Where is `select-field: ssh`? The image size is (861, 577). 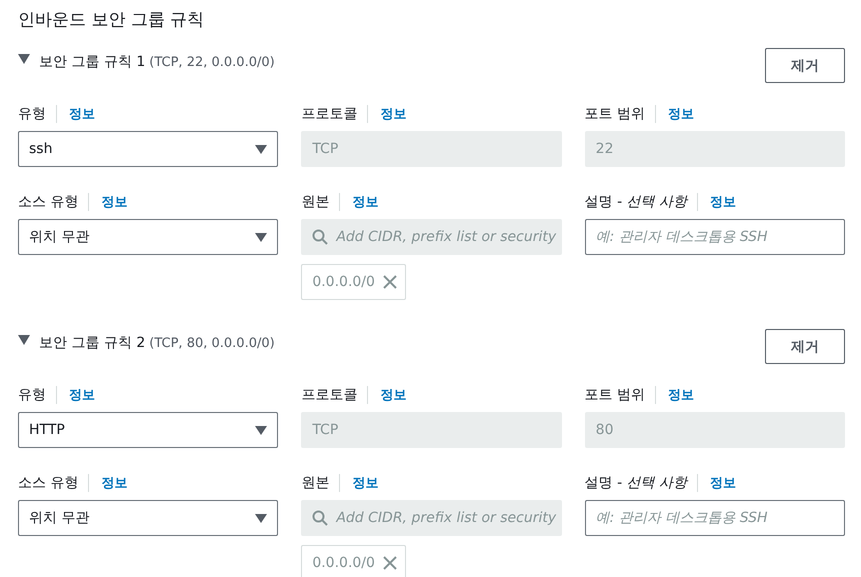
select-field: ssh is located at coordinates (148, 149).